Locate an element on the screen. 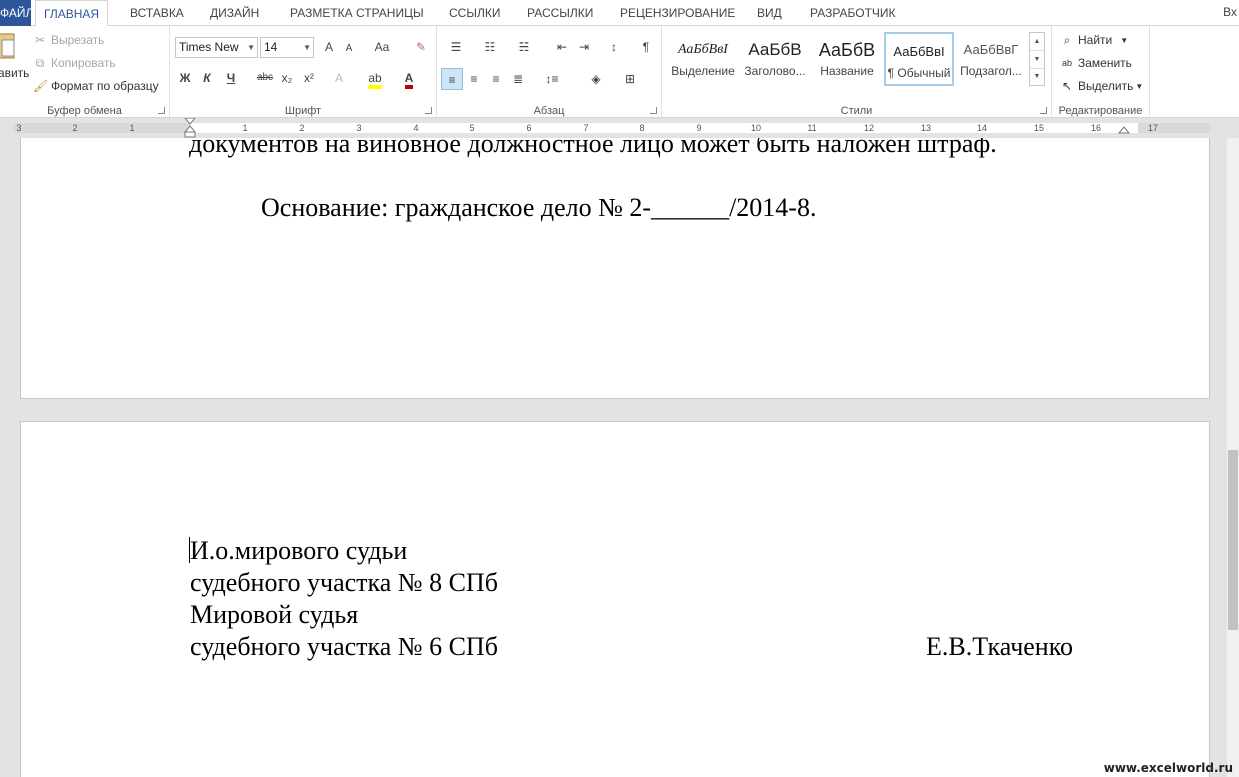 This screenshot has height=777, width=1239. highlight-button: ab is located at coordinates (375, 78).